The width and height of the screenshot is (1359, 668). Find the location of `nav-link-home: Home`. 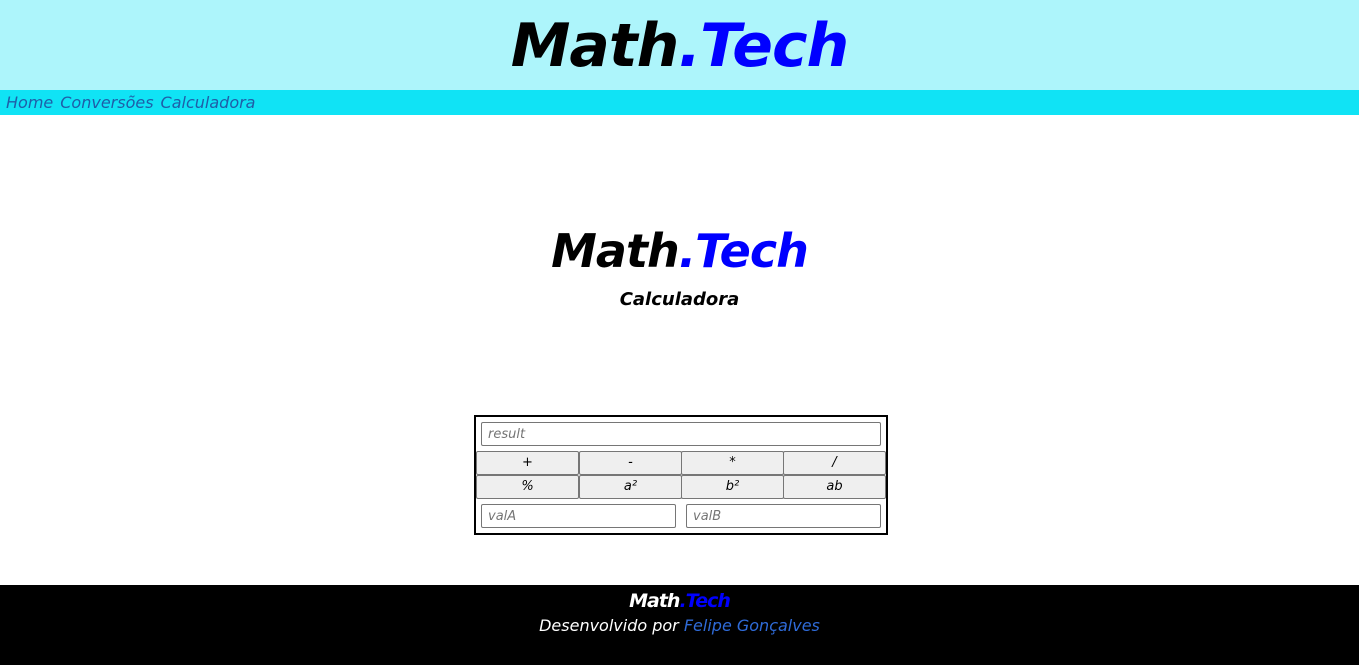

nav-link-home: Home is located at coordinates (29, 102).